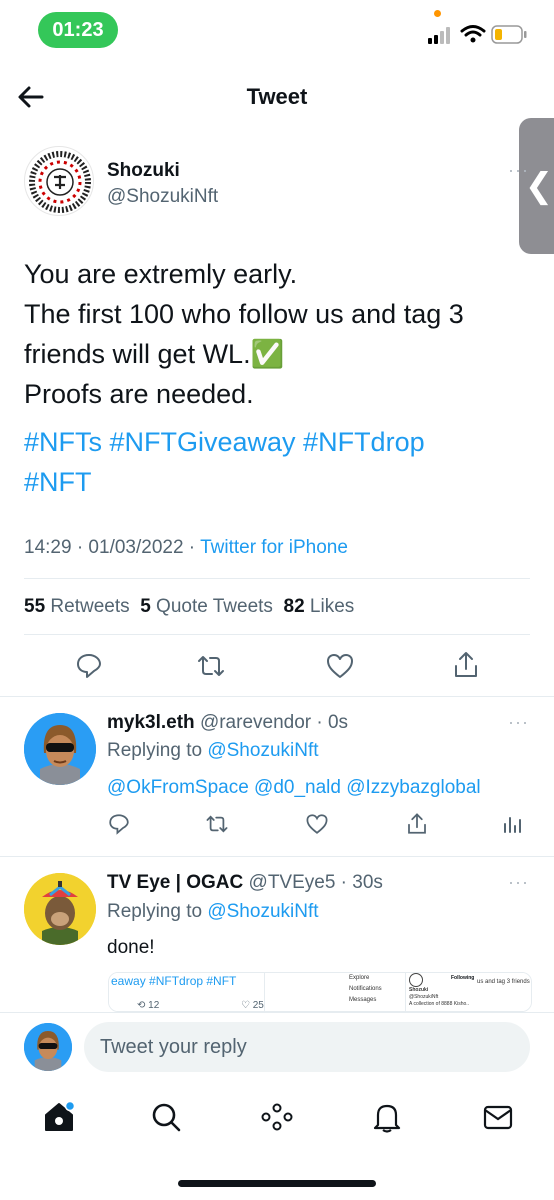  What do you see at coordinates (274, 442) in the screenshot?
I see `hashtag-line: #NFTs #NFTGiveaway #NFTdrop` at bounding box center [274, 442].